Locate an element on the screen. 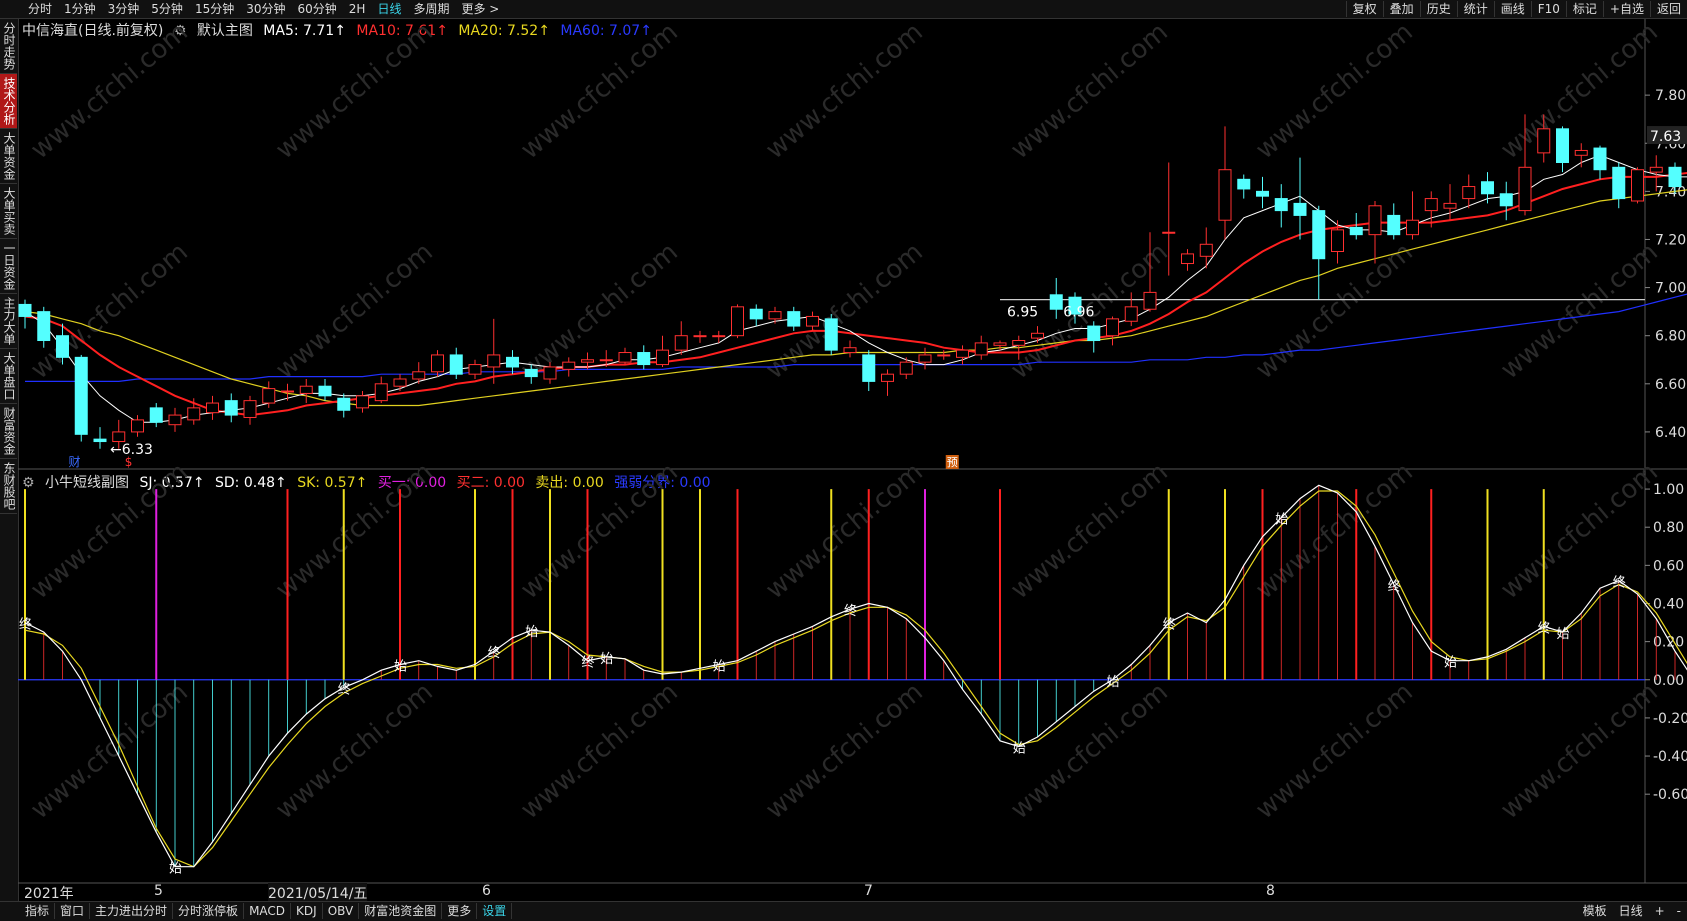  buy2-value: 买二: 0.00 is located at coordinates (490, 483).